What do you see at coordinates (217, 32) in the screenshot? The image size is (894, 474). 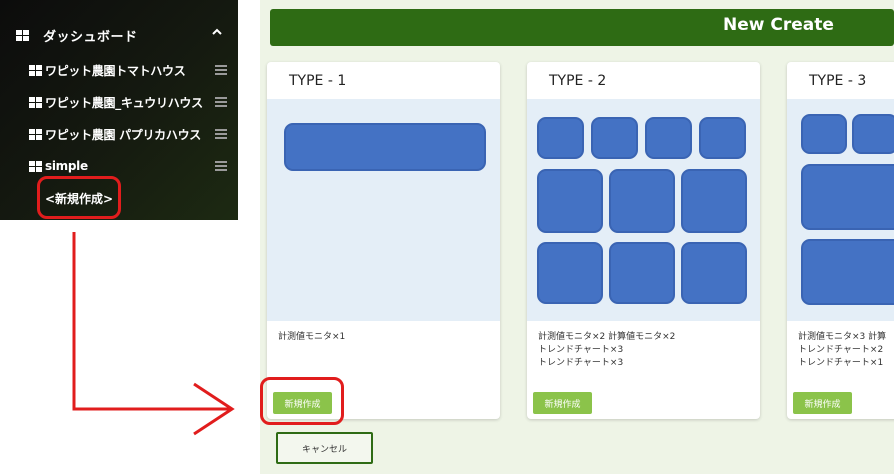 I see `chevron-up-icon` at bounding box center [217, 32].